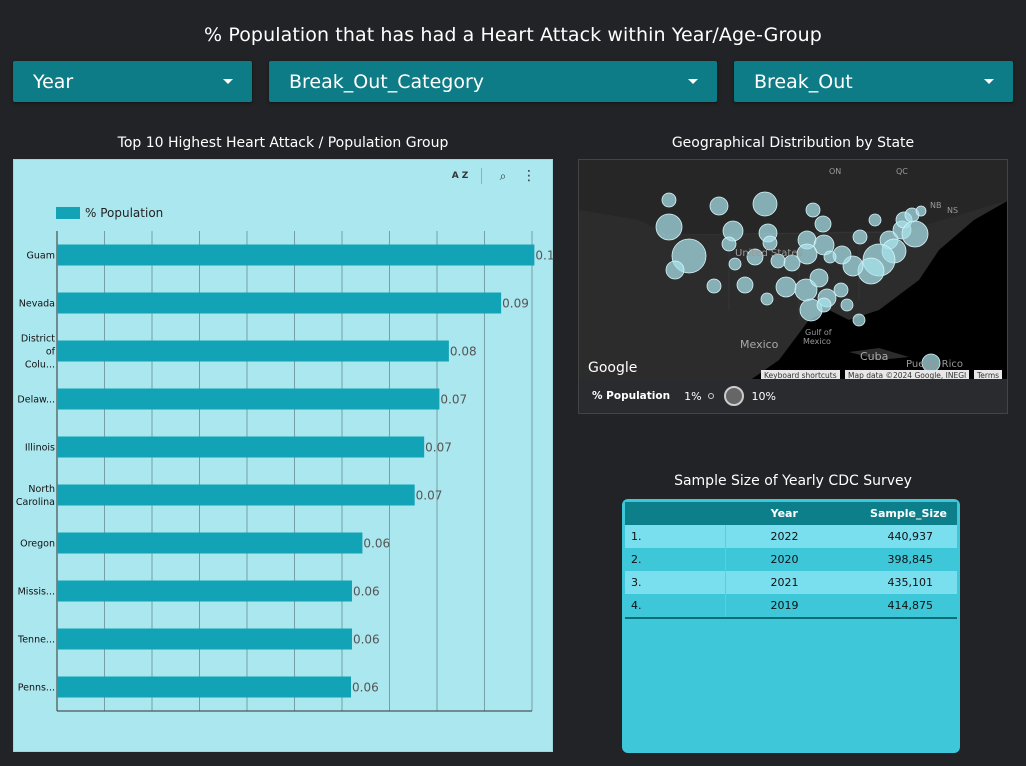  I want to click on zoom-icon: ⌕, so click(503, 176).